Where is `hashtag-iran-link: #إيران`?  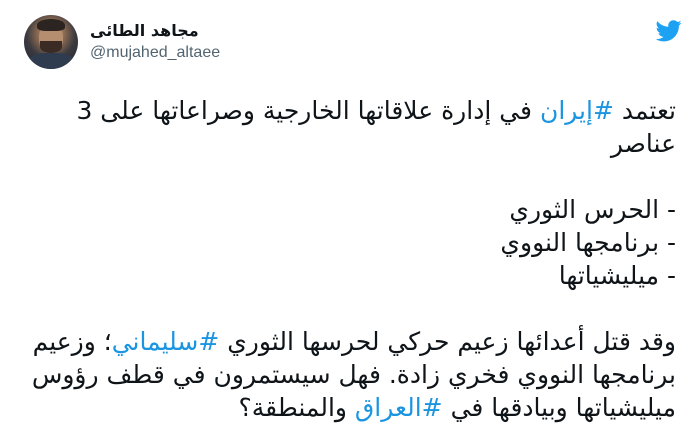 hashtag-iran-link: #إيران is located at coordinates (577, 110).